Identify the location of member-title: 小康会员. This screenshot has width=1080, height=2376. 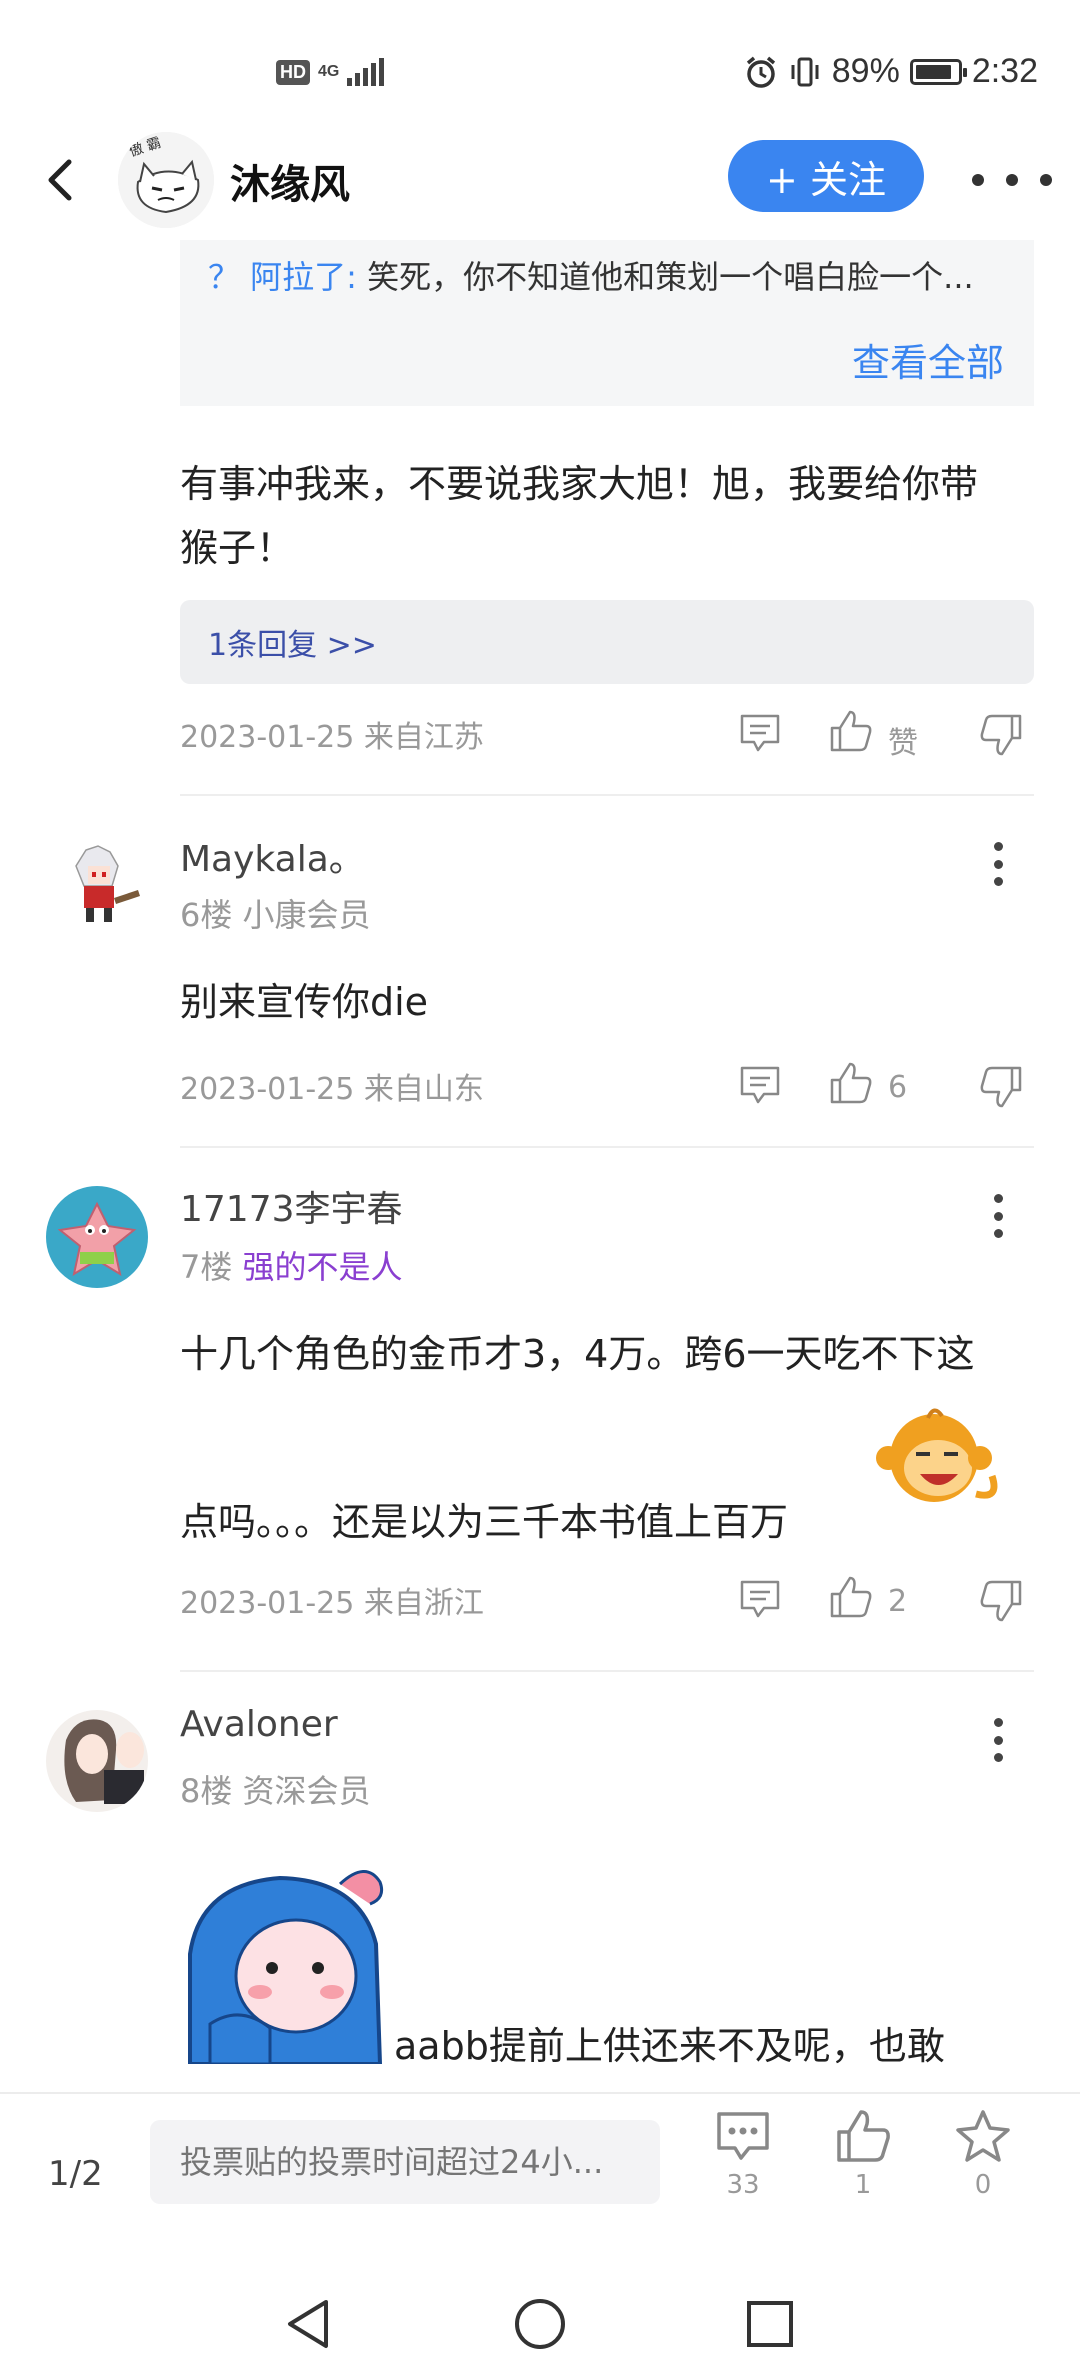
(306, 915).